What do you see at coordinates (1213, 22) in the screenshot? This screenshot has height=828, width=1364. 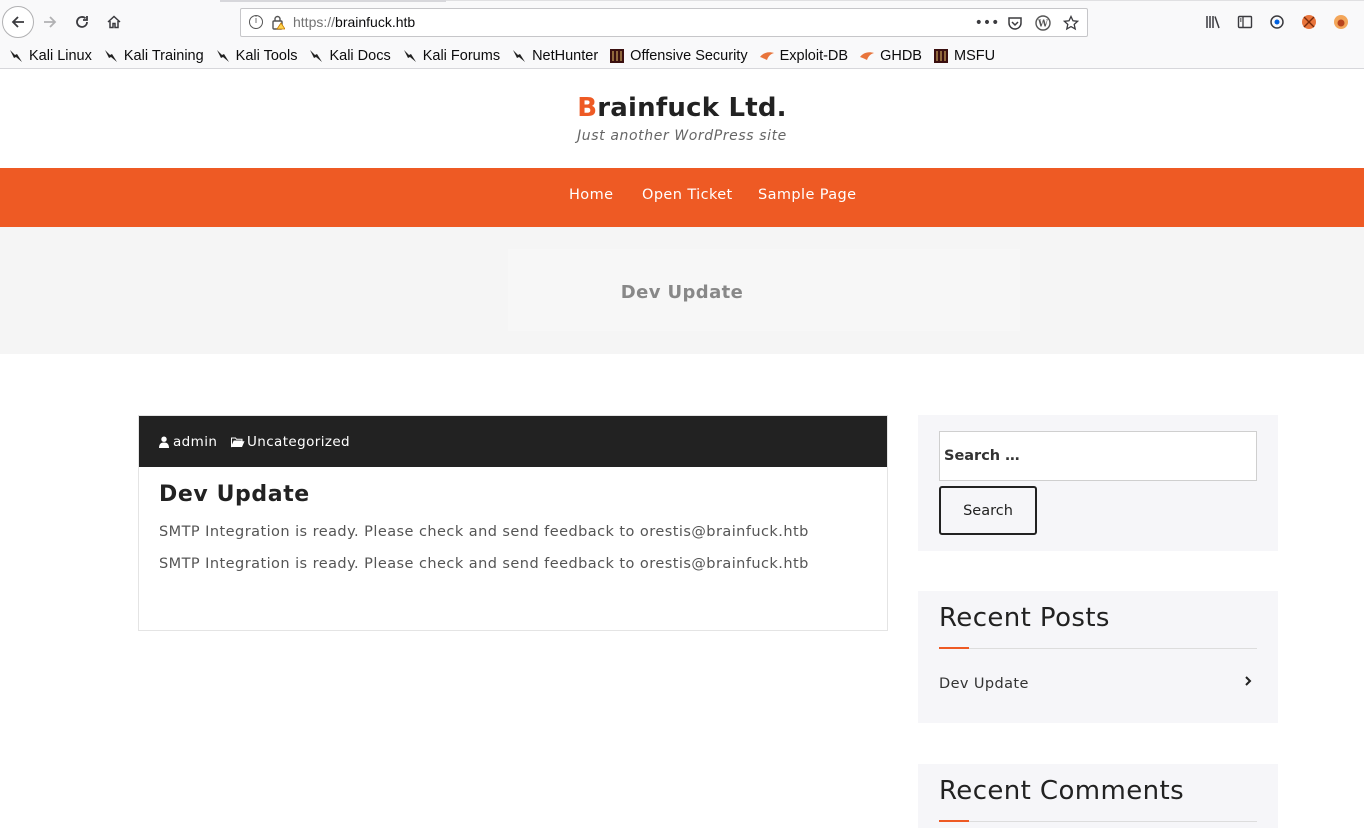 I see `library-icon` at bounding box center [1213, 22].